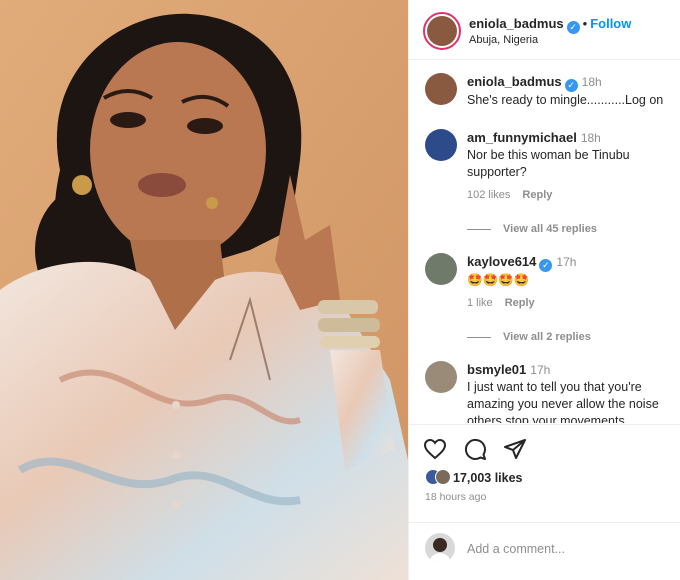  What do you see at coordinates (440, 558) in the screenshot?
I see `viewer-avatar-body` at bounding box center [440, 558].